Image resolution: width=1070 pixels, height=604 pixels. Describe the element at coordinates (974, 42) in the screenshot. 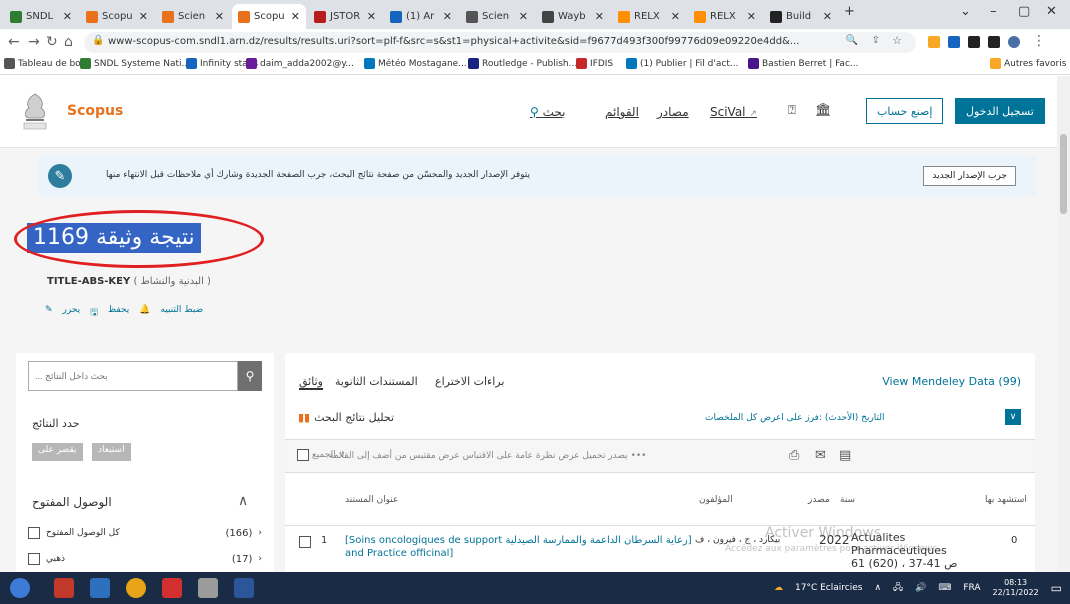

I see `extensions-puzzle-icon` at that location.